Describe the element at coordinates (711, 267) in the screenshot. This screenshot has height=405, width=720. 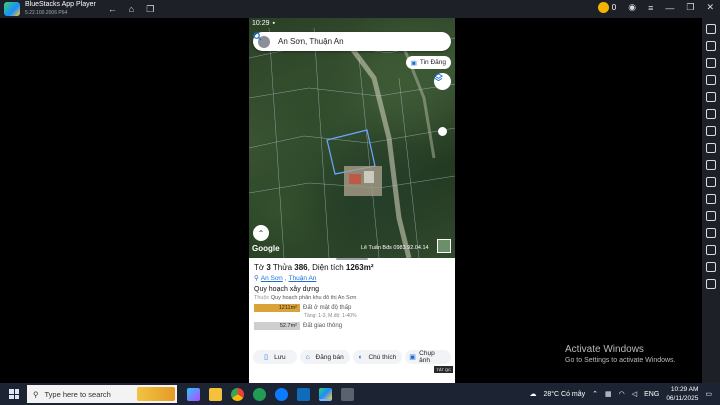
I see `settings-icon` at that location.